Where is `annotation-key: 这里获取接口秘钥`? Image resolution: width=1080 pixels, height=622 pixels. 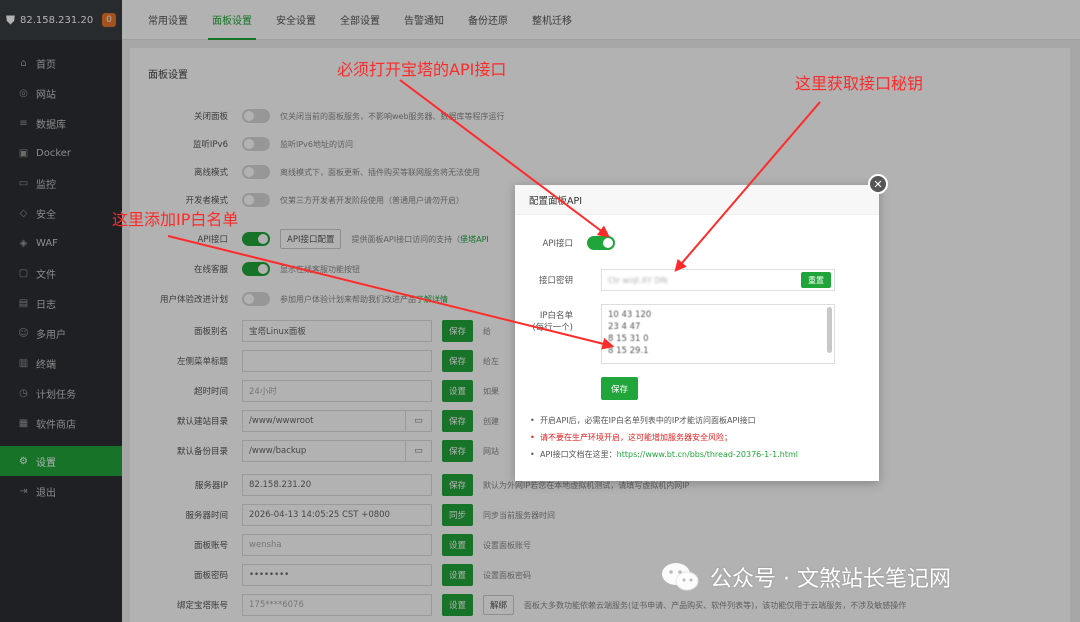 annotation-key: 这里获取接口秘钥 is located at coordinates (859, 83).